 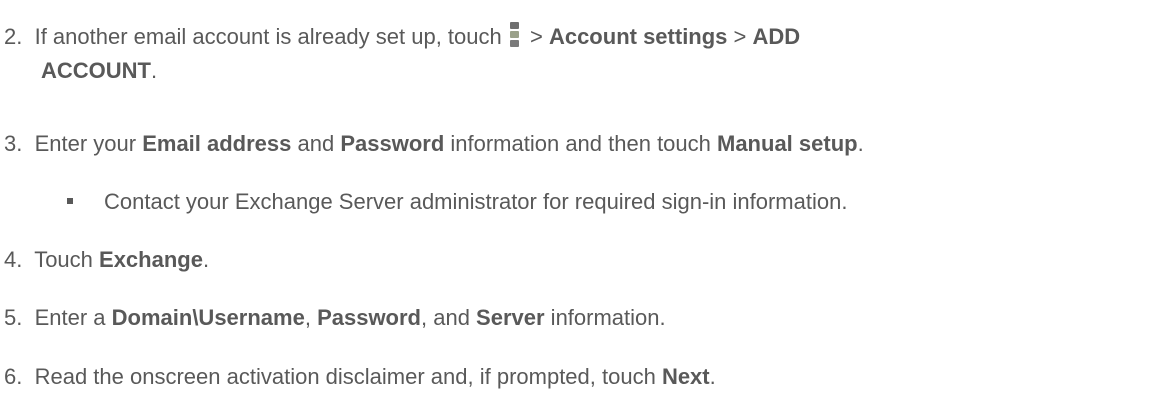 I want to click on domain-username-label: Domain\Username, so click(x=208, y=317).